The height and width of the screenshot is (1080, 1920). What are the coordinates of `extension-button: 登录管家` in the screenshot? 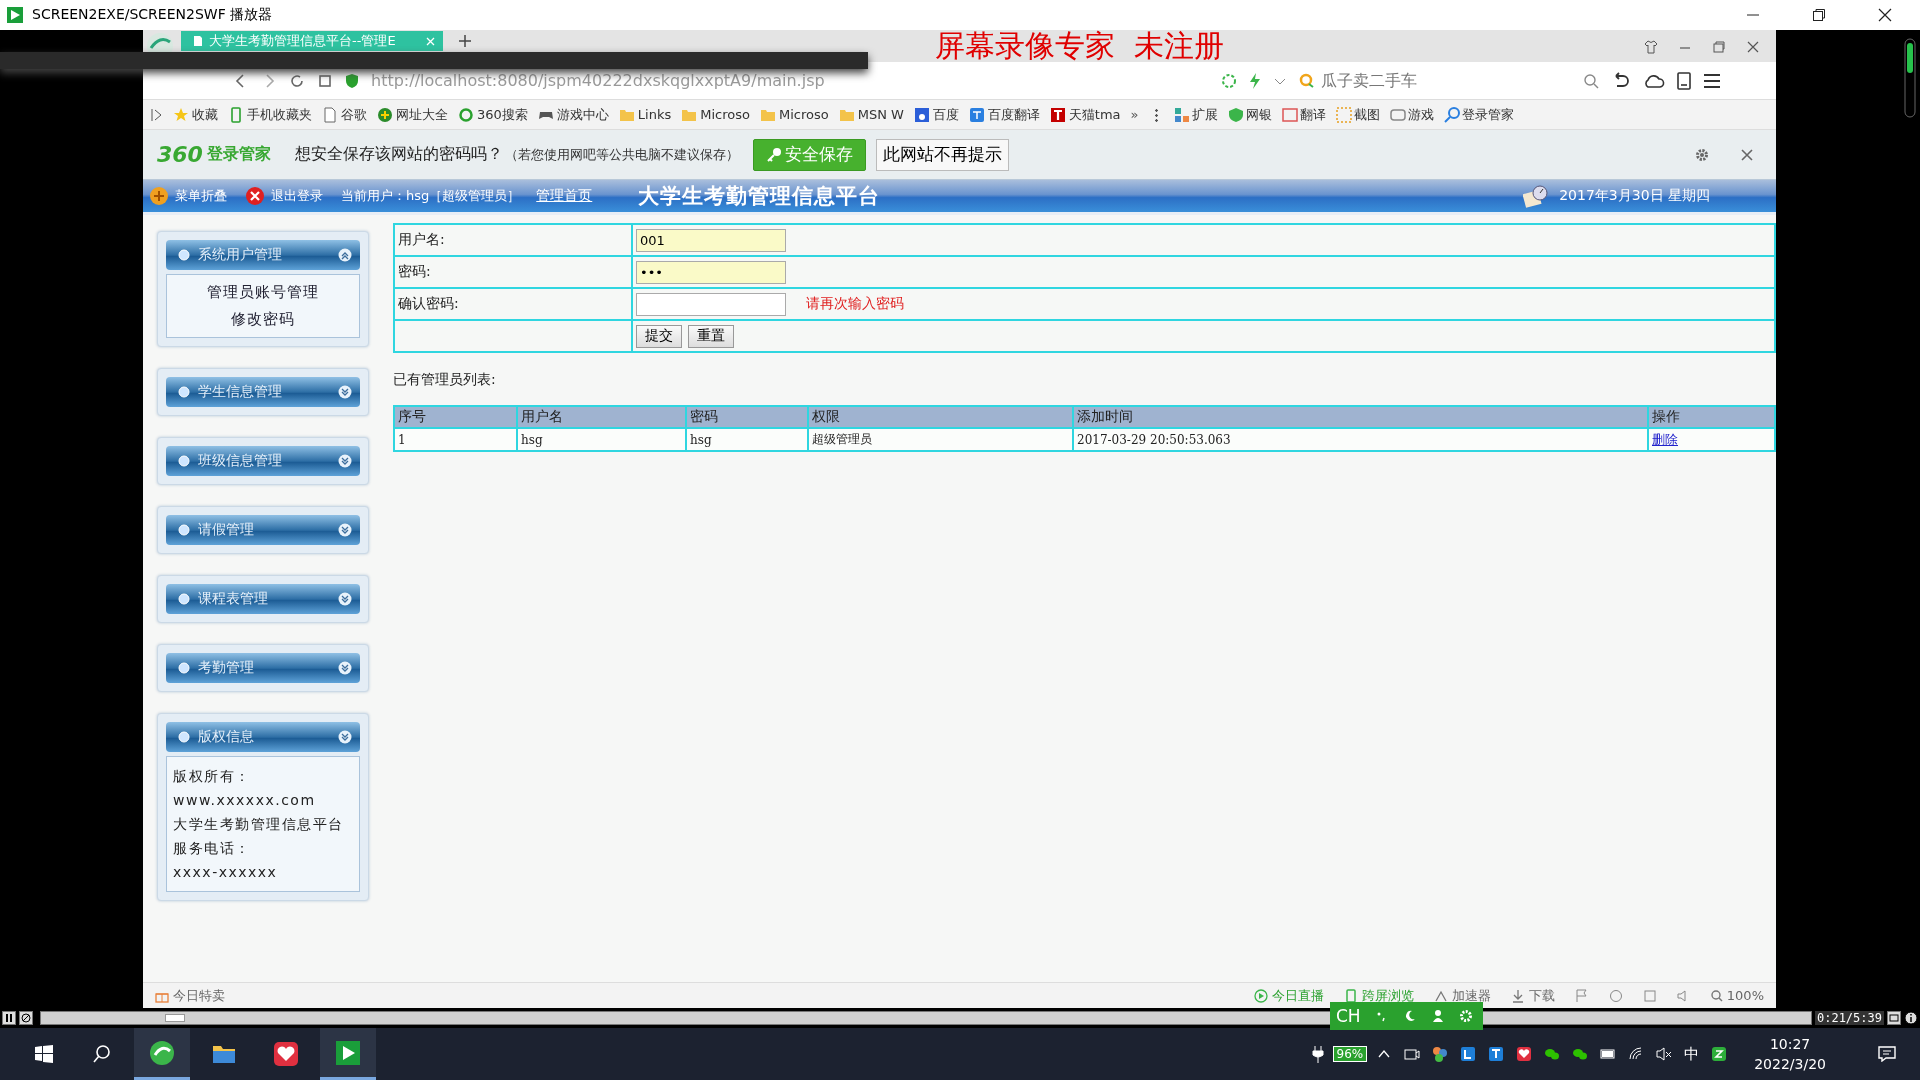 It's located at (1478, 114).